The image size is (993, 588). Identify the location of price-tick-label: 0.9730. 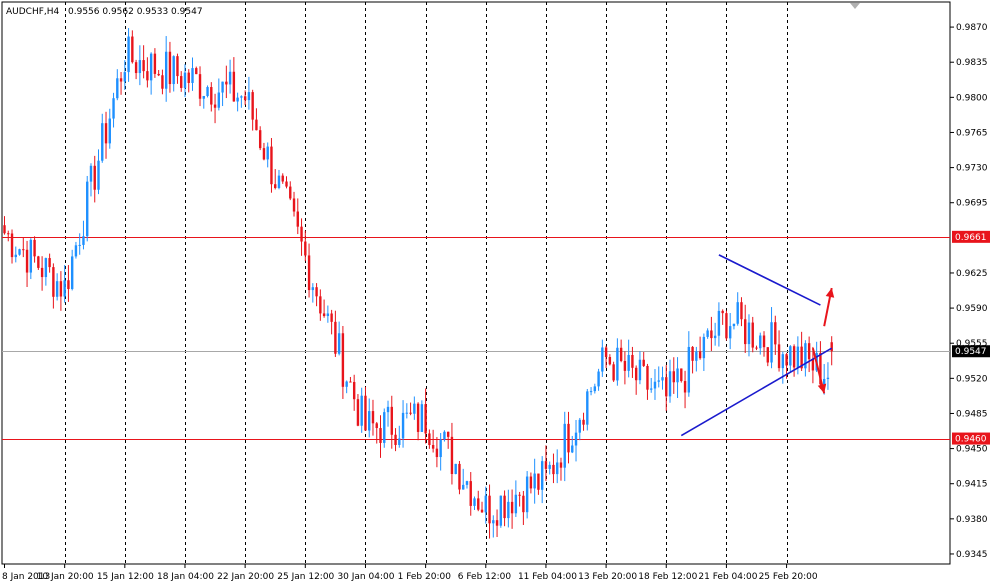
(972, 169).